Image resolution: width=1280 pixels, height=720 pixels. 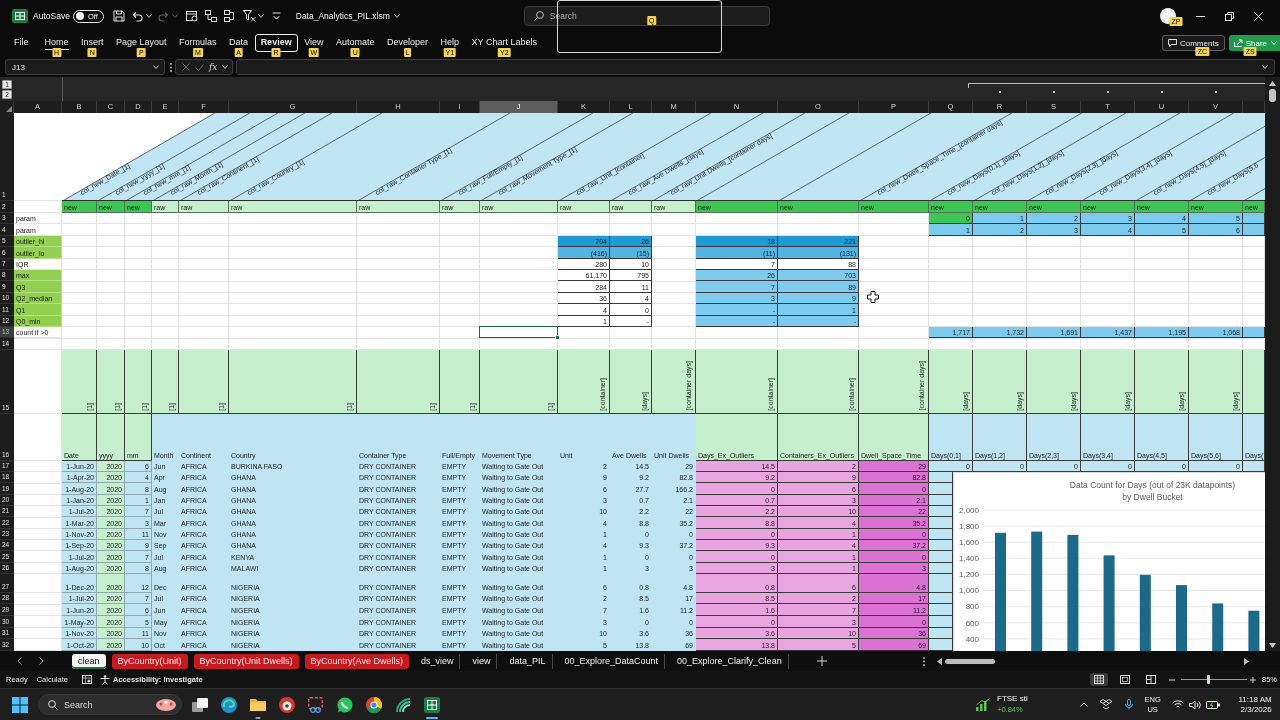 I want to click on sheet-tab: 00_Explore_Clarify_Clean, so click(x=730, y=661).